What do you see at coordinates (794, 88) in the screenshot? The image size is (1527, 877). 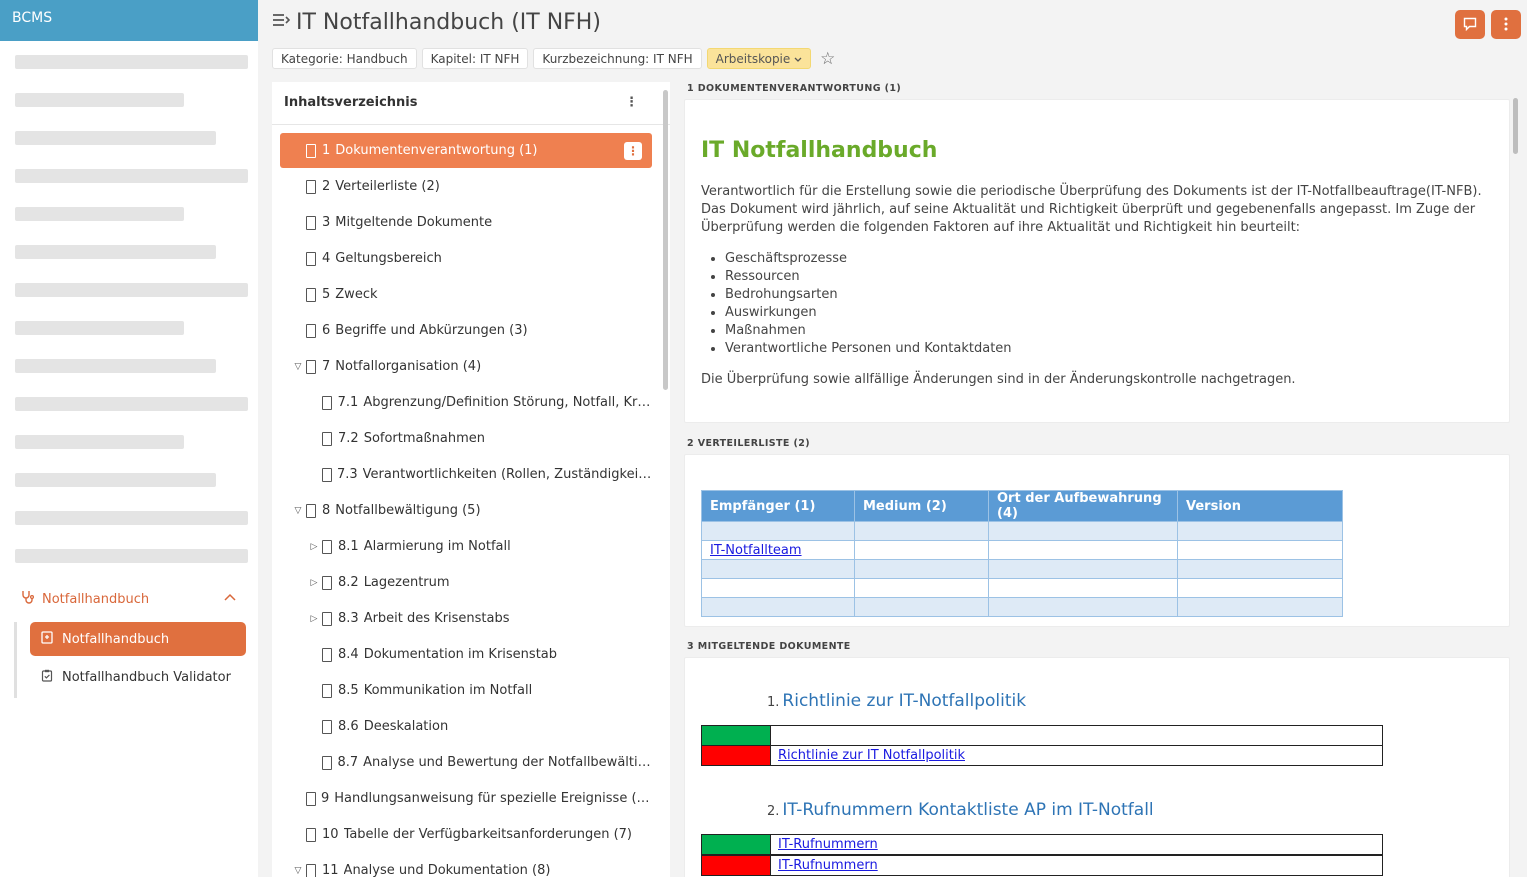 I see `section-label: 1 DOKUMENTENVERANTWORTUNG (1)` at bounding box center [794, 88].